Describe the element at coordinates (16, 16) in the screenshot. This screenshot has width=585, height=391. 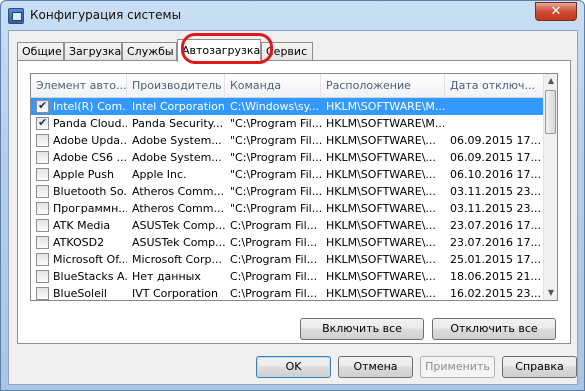
I see `msconfig-app-icon` at that location.